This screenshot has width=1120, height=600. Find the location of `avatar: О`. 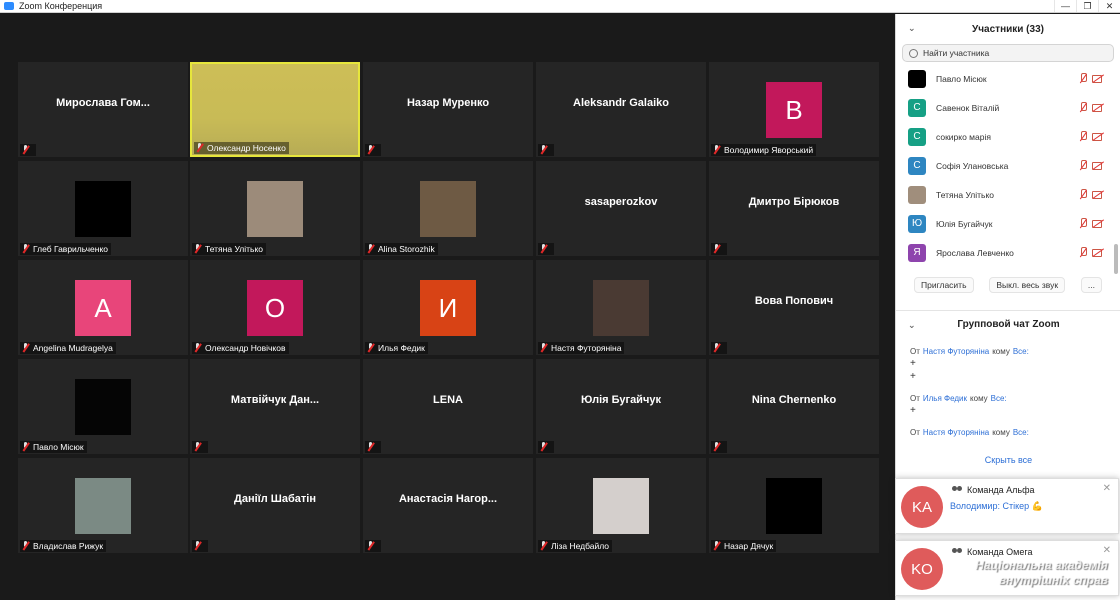

avatar: О is located at coordinates (275, 308).